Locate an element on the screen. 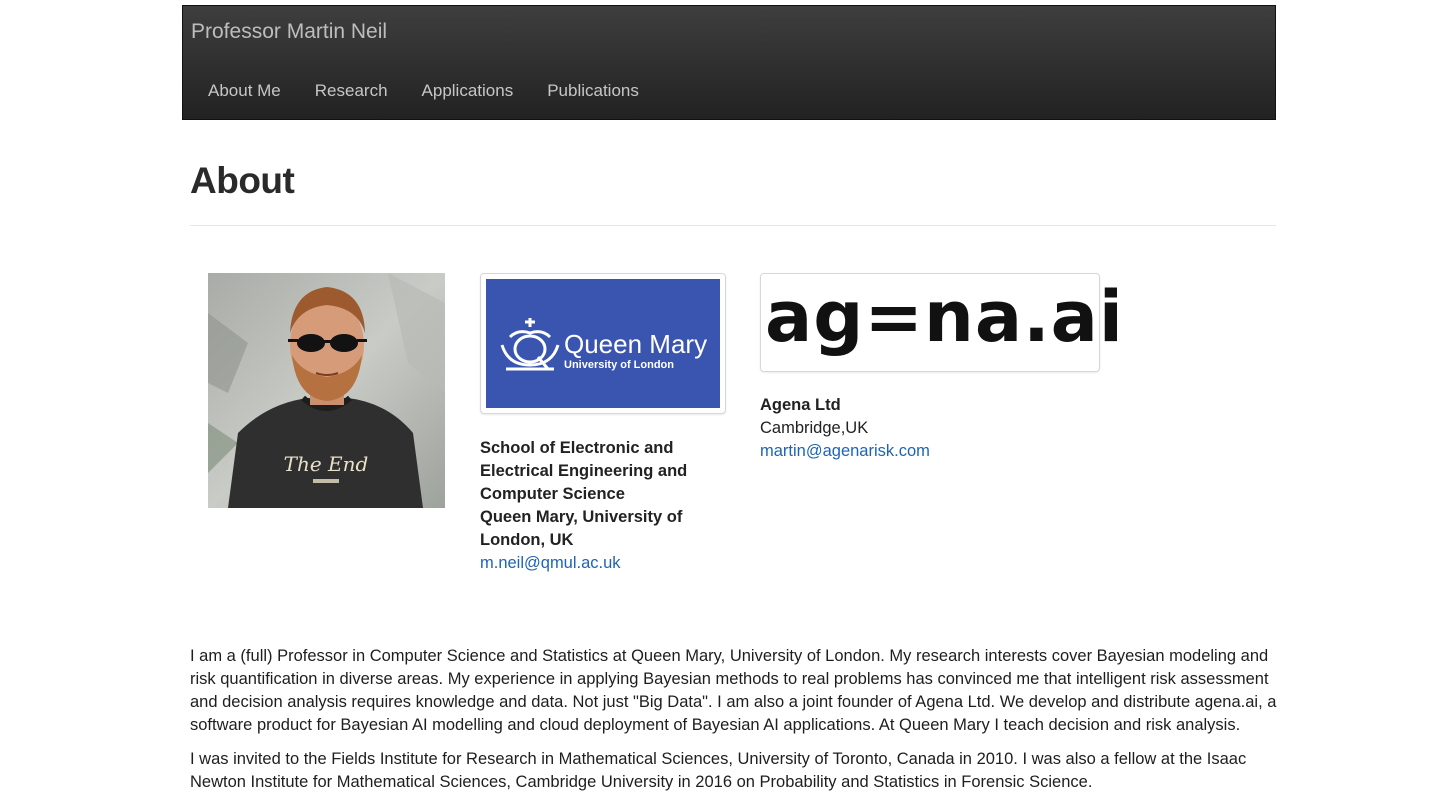 This screenshot has width=1456, height=806. agena-logo: ag=na.ai is located at coordinates (941, 322).